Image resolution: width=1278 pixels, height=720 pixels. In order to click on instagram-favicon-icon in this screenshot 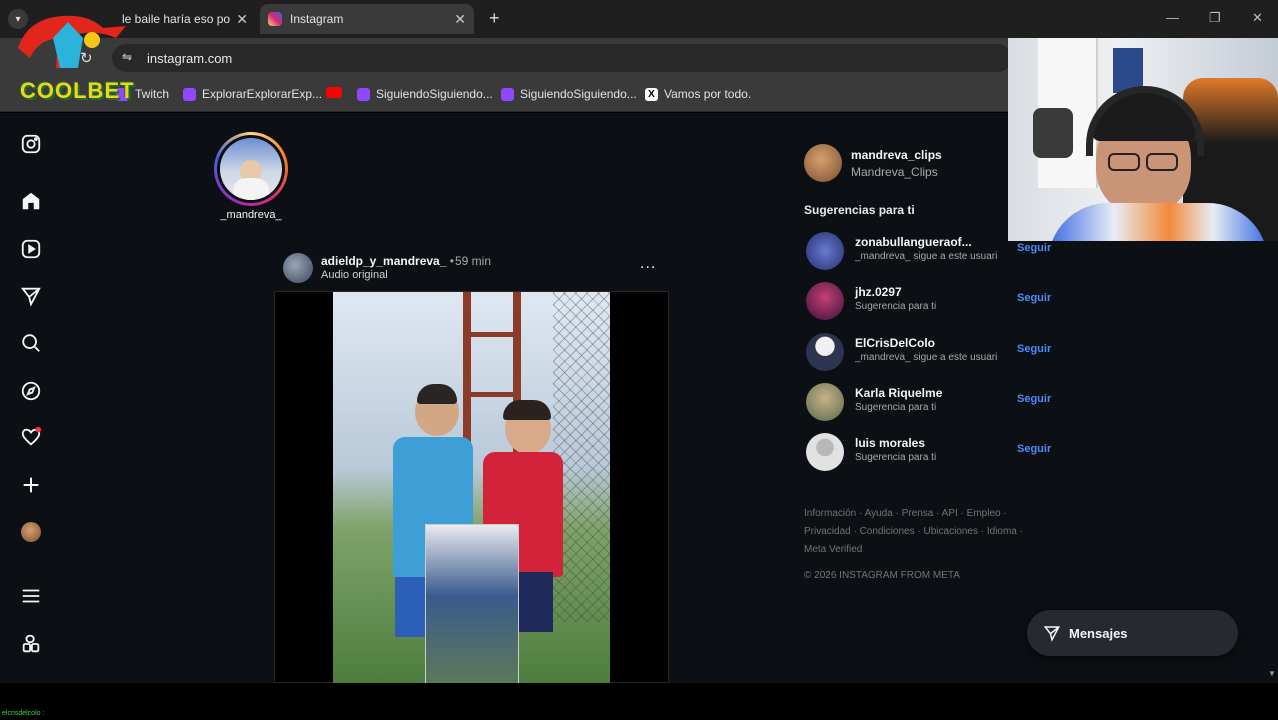, I will do `click(275, 19)`.